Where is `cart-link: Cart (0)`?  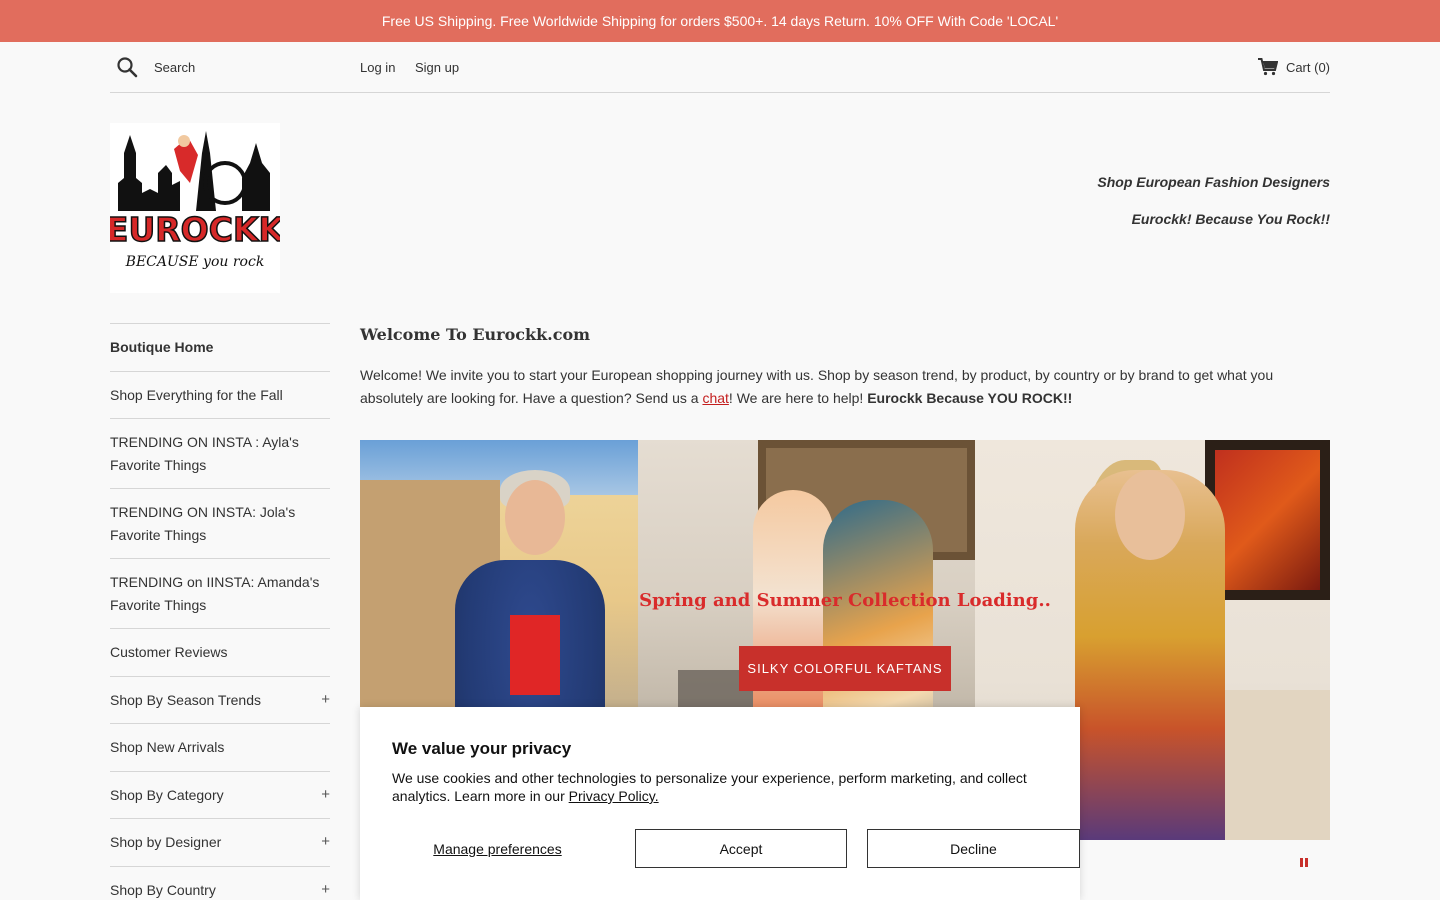 cart-link: Cart (0) is located at coordinates (1293, 67).